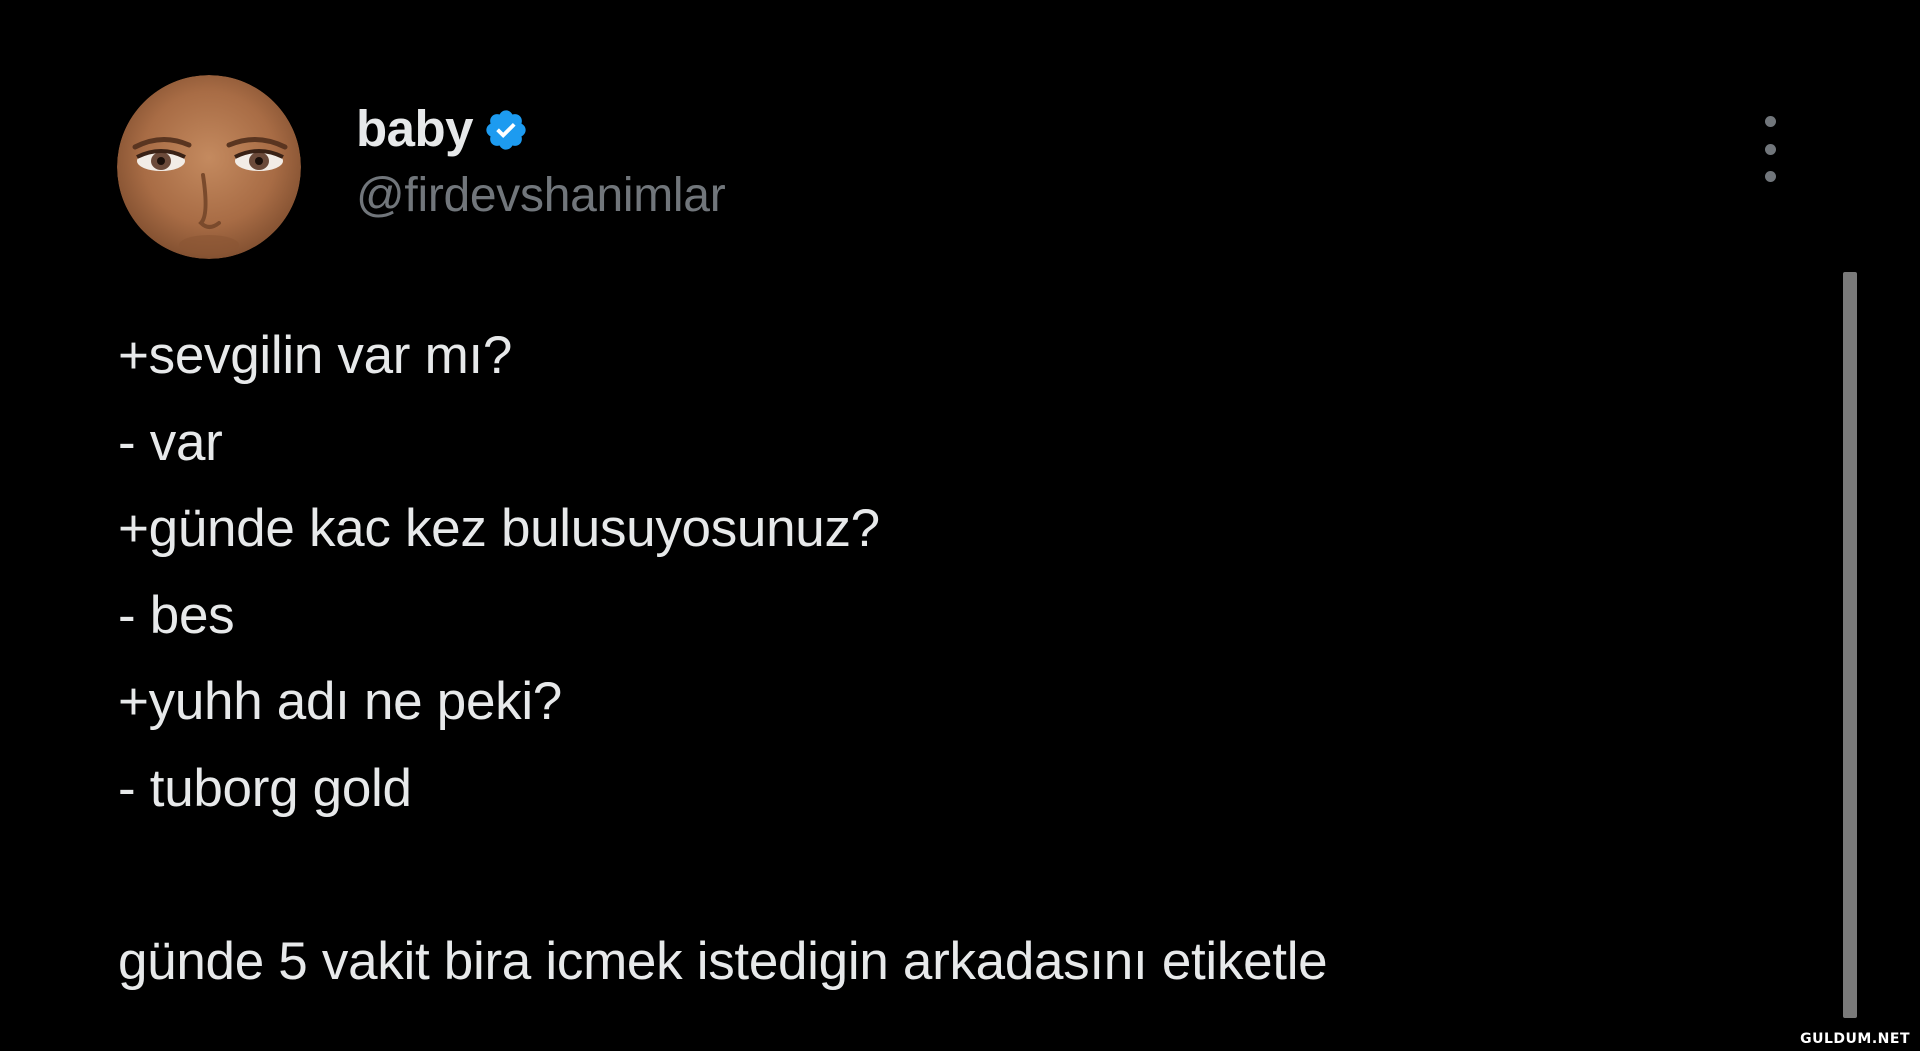 This screenshot has height=1051, width=1920. Describe the element at coordinates (541, 195) in the screenshot. I see `author-handle: @firdevshanimlar` at that location.